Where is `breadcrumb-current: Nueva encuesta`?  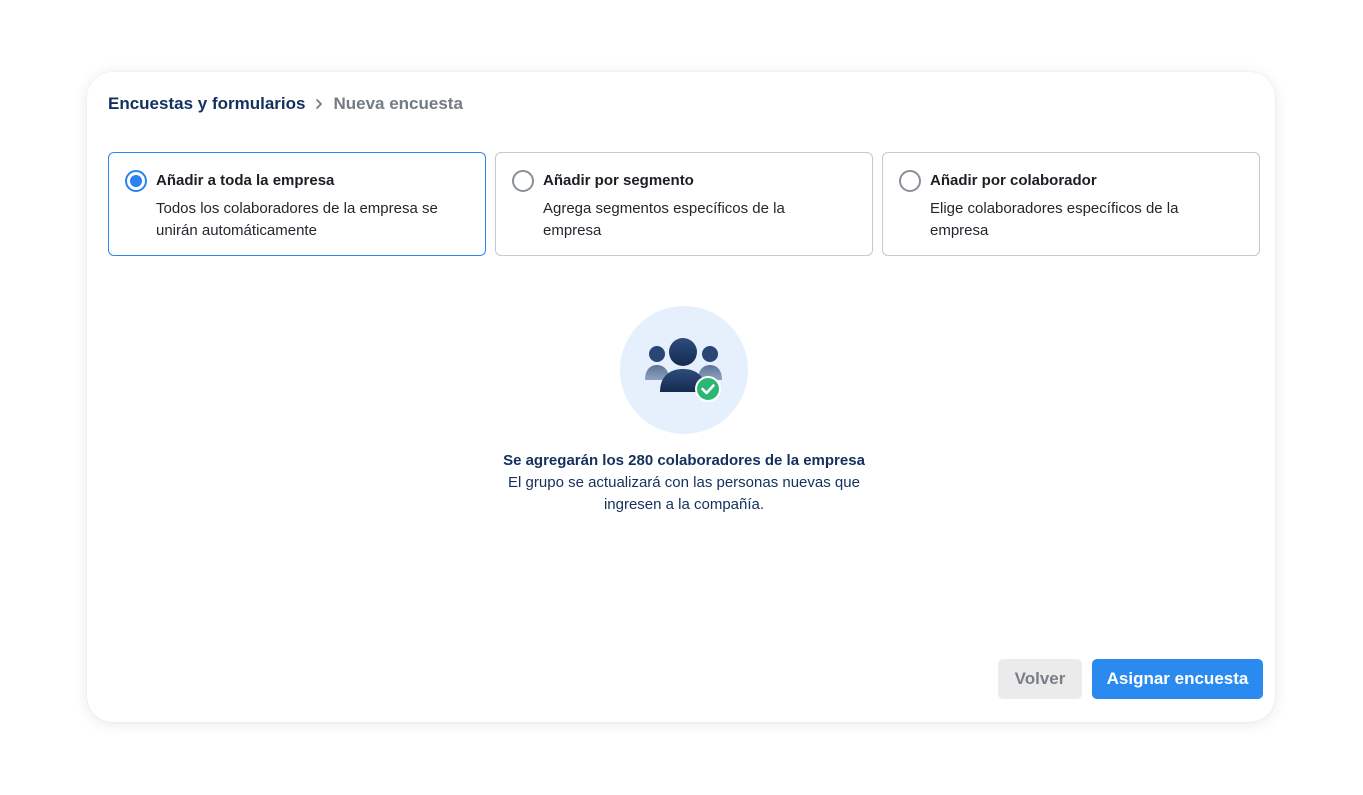 breadcrumb-current: Nueva encuesta is located at coordinates (398, 103).